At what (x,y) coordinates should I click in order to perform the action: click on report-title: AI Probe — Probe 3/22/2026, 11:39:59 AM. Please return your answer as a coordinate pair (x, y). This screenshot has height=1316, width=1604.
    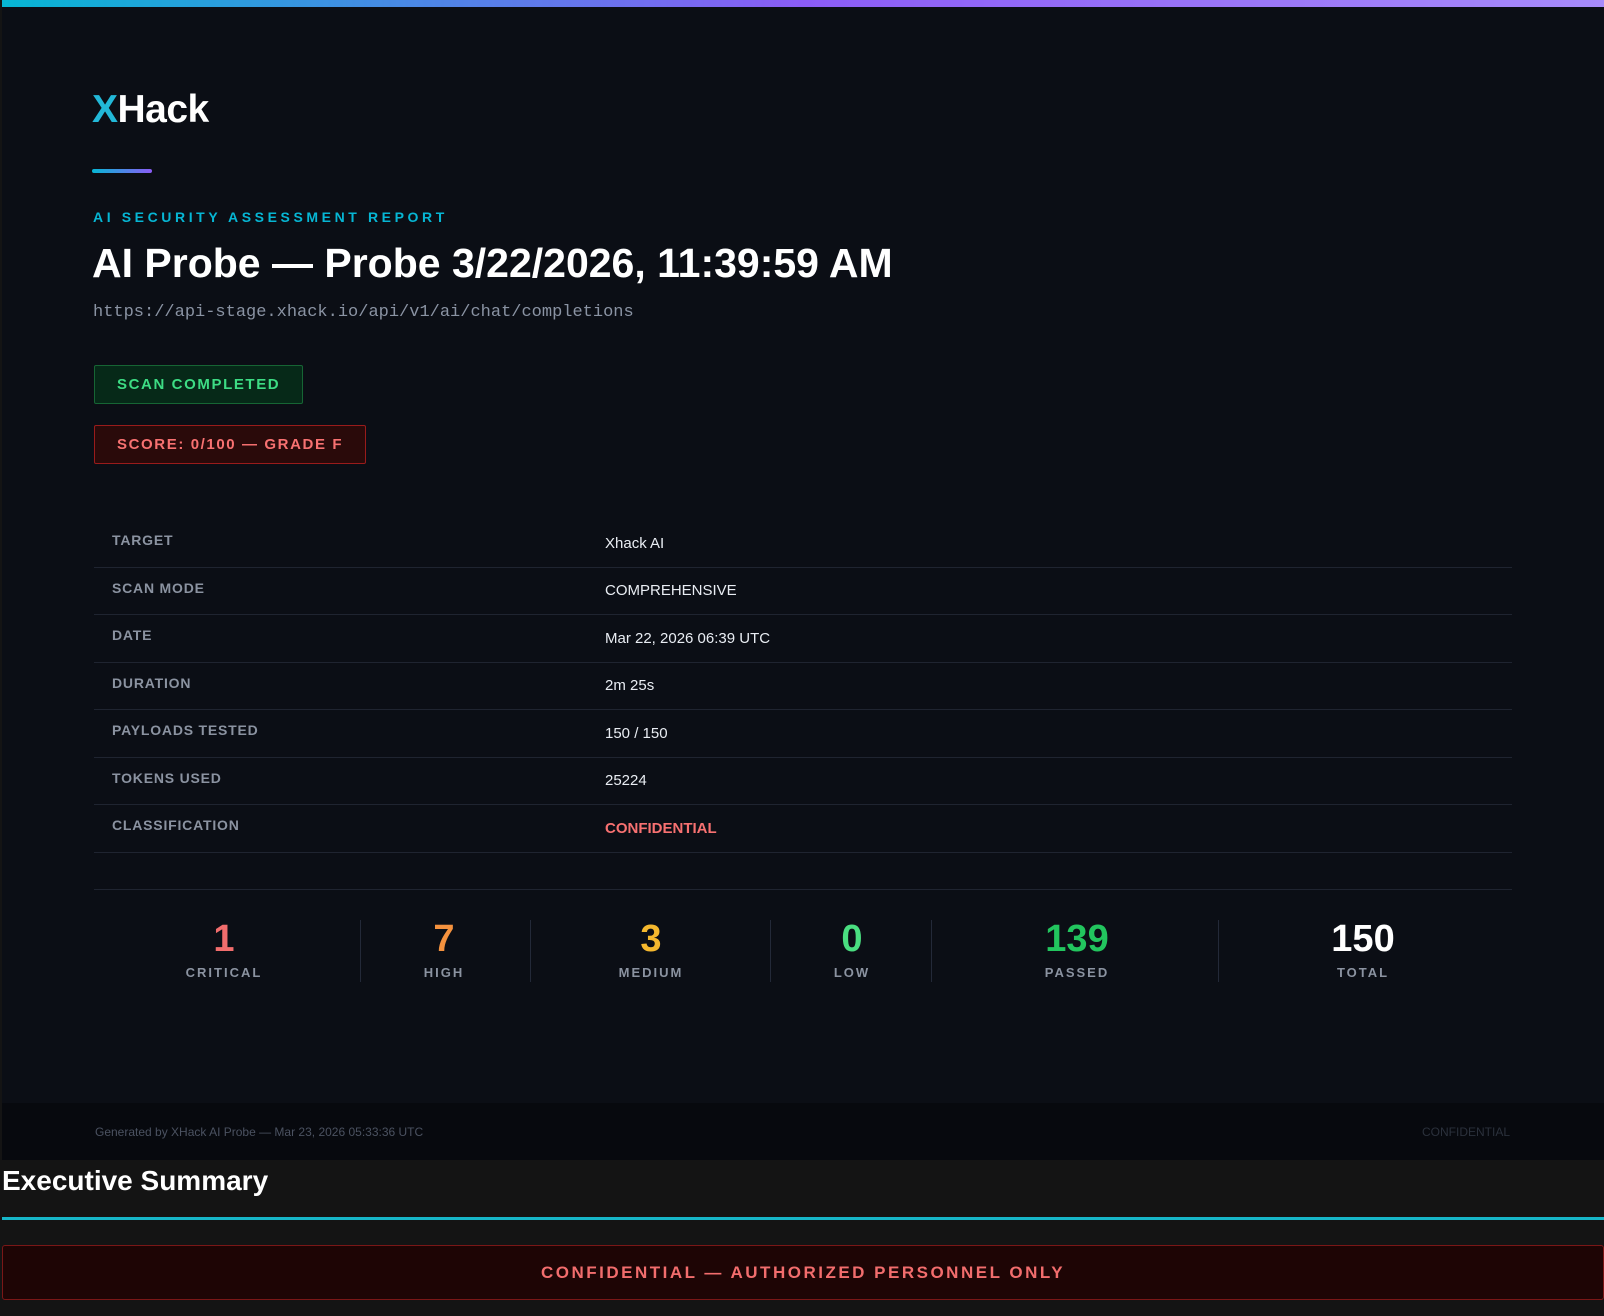
    Looking at the image, I should click on (492, 263).